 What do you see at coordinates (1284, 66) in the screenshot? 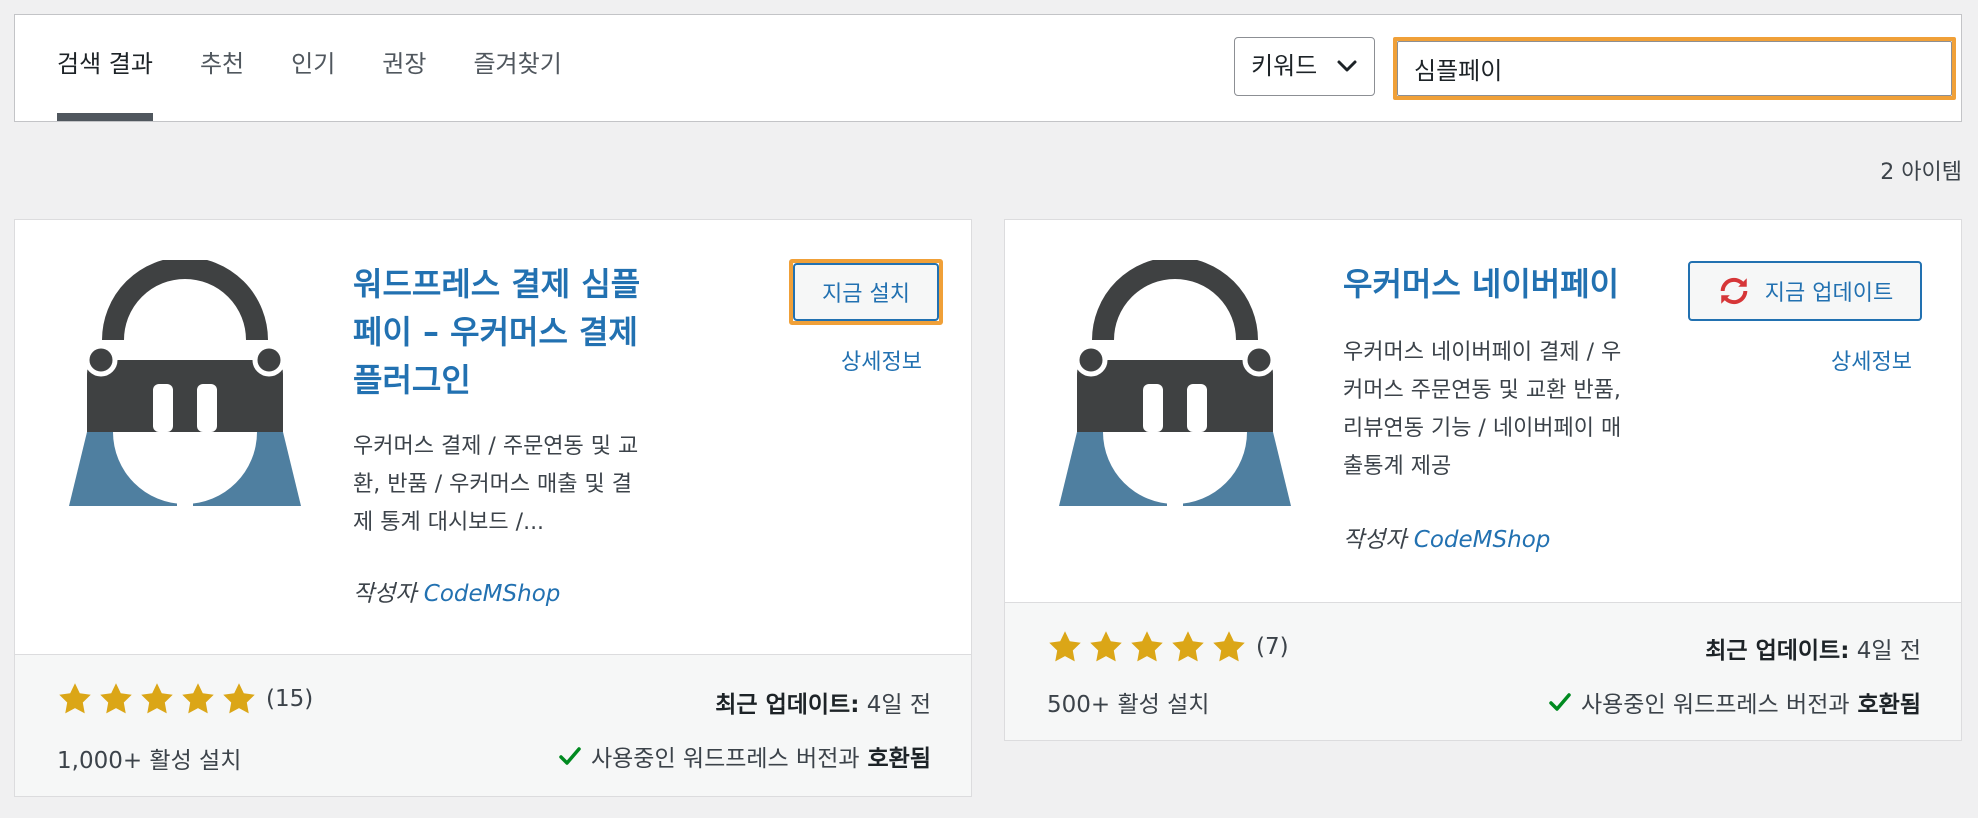
I see `search-type-value: 키워드` at bounding box center [1284, 66].